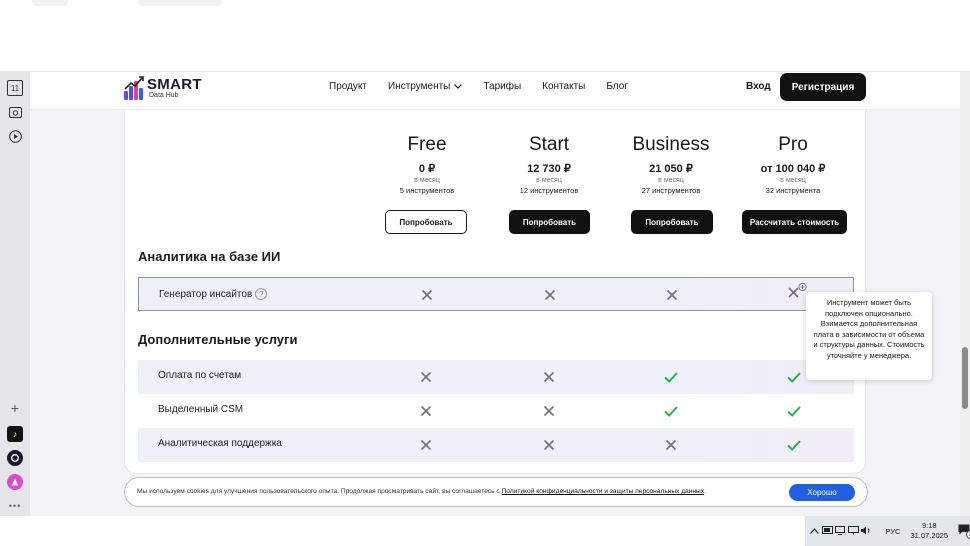 The image size is (970, 546). Describe the element at coordinates (261, 294) in the screenshot. I see `help-icon: ?` at that location.